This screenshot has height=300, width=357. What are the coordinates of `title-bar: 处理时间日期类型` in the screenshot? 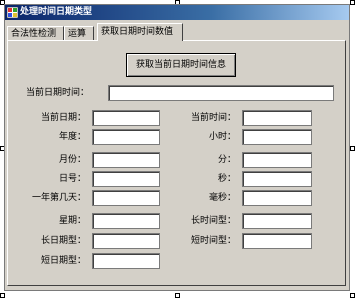 It's located at (177, 12).